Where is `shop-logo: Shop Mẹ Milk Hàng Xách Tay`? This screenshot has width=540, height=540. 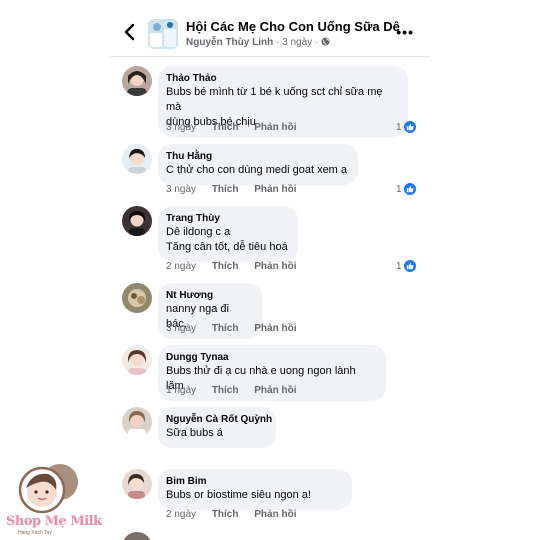 shop-logo: Shop Mẹ Milk Hàng Xách Tay is located at coordinates (52, 500).